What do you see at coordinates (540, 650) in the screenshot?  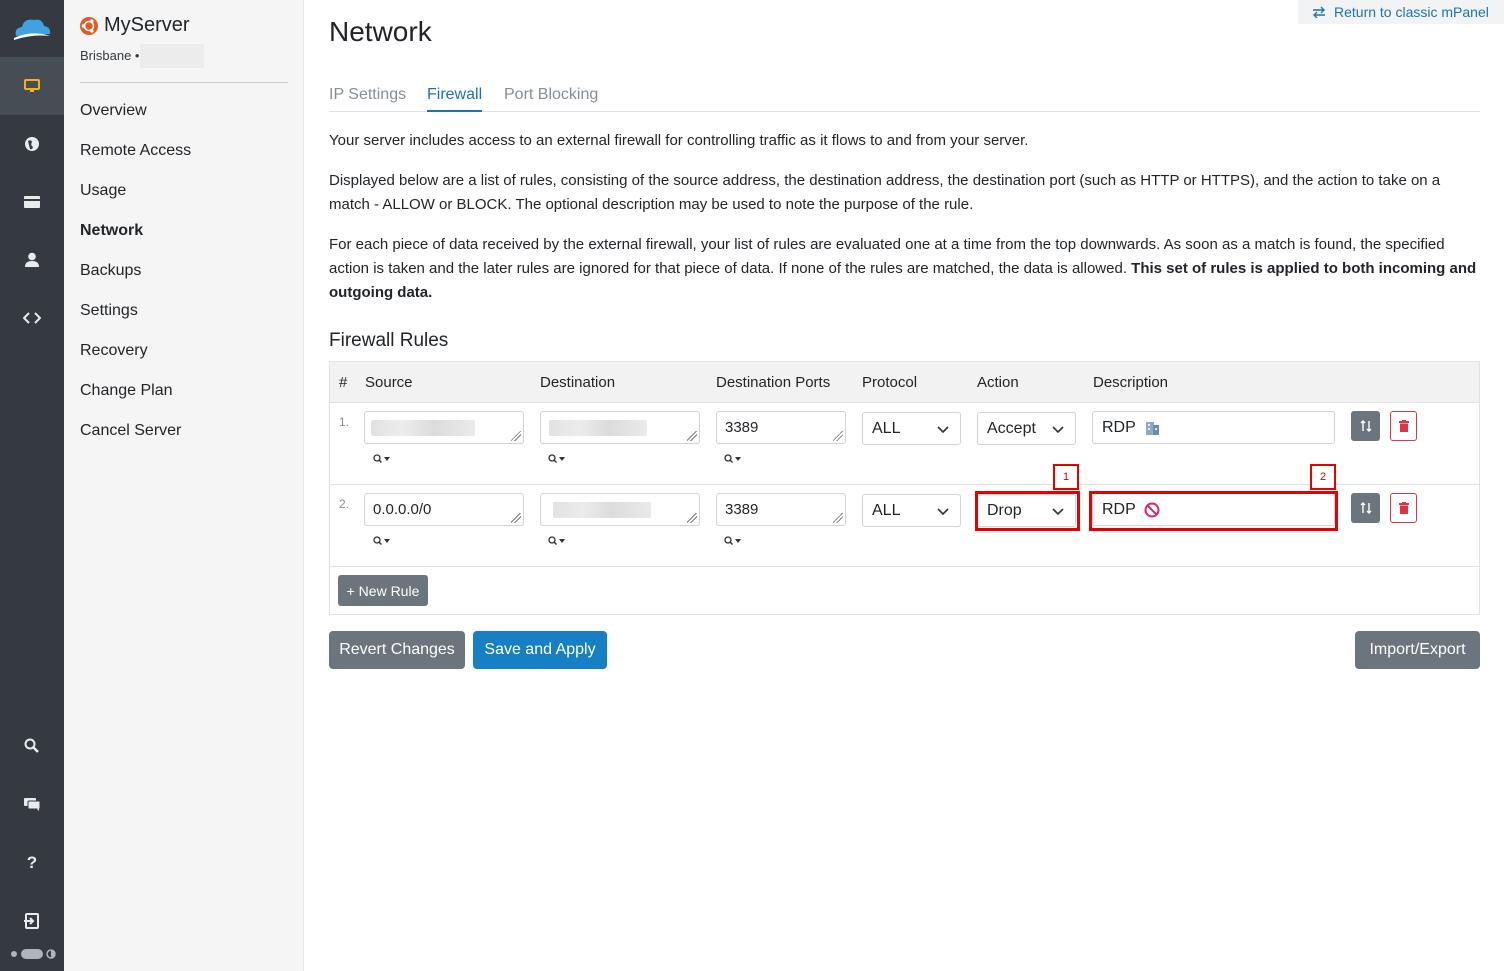 I see `save-and-apply-button: Save and Apply` at bounding box center [540, 650].